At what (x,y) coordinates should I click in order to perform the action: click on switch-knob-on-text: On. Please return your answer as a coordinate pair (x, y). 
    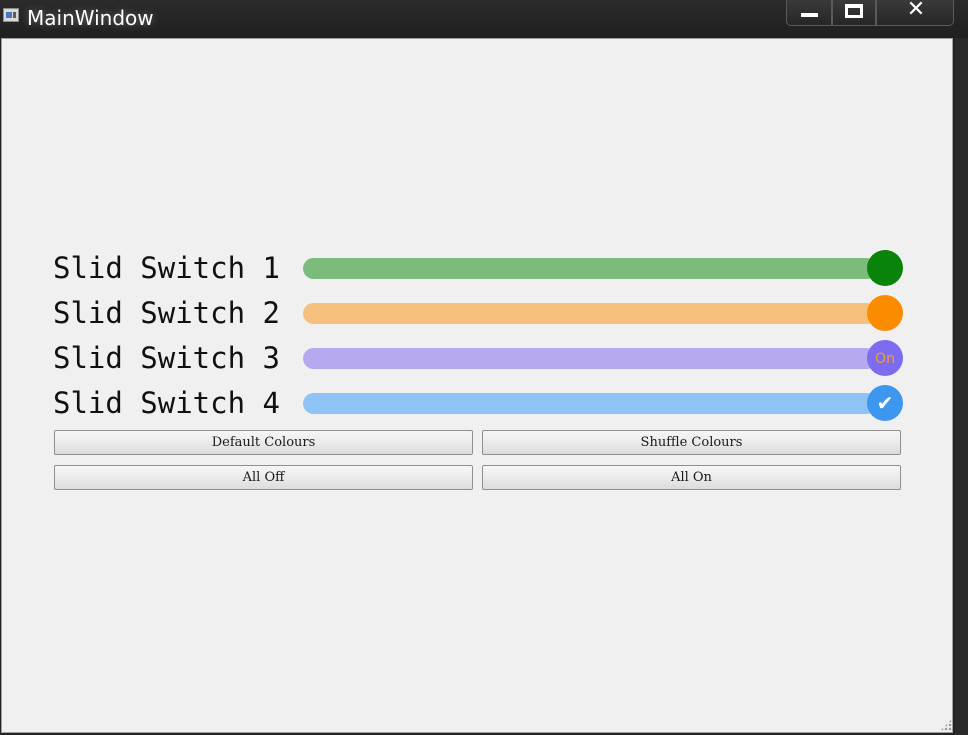
    Looking at the image, I should click on (885, 359).